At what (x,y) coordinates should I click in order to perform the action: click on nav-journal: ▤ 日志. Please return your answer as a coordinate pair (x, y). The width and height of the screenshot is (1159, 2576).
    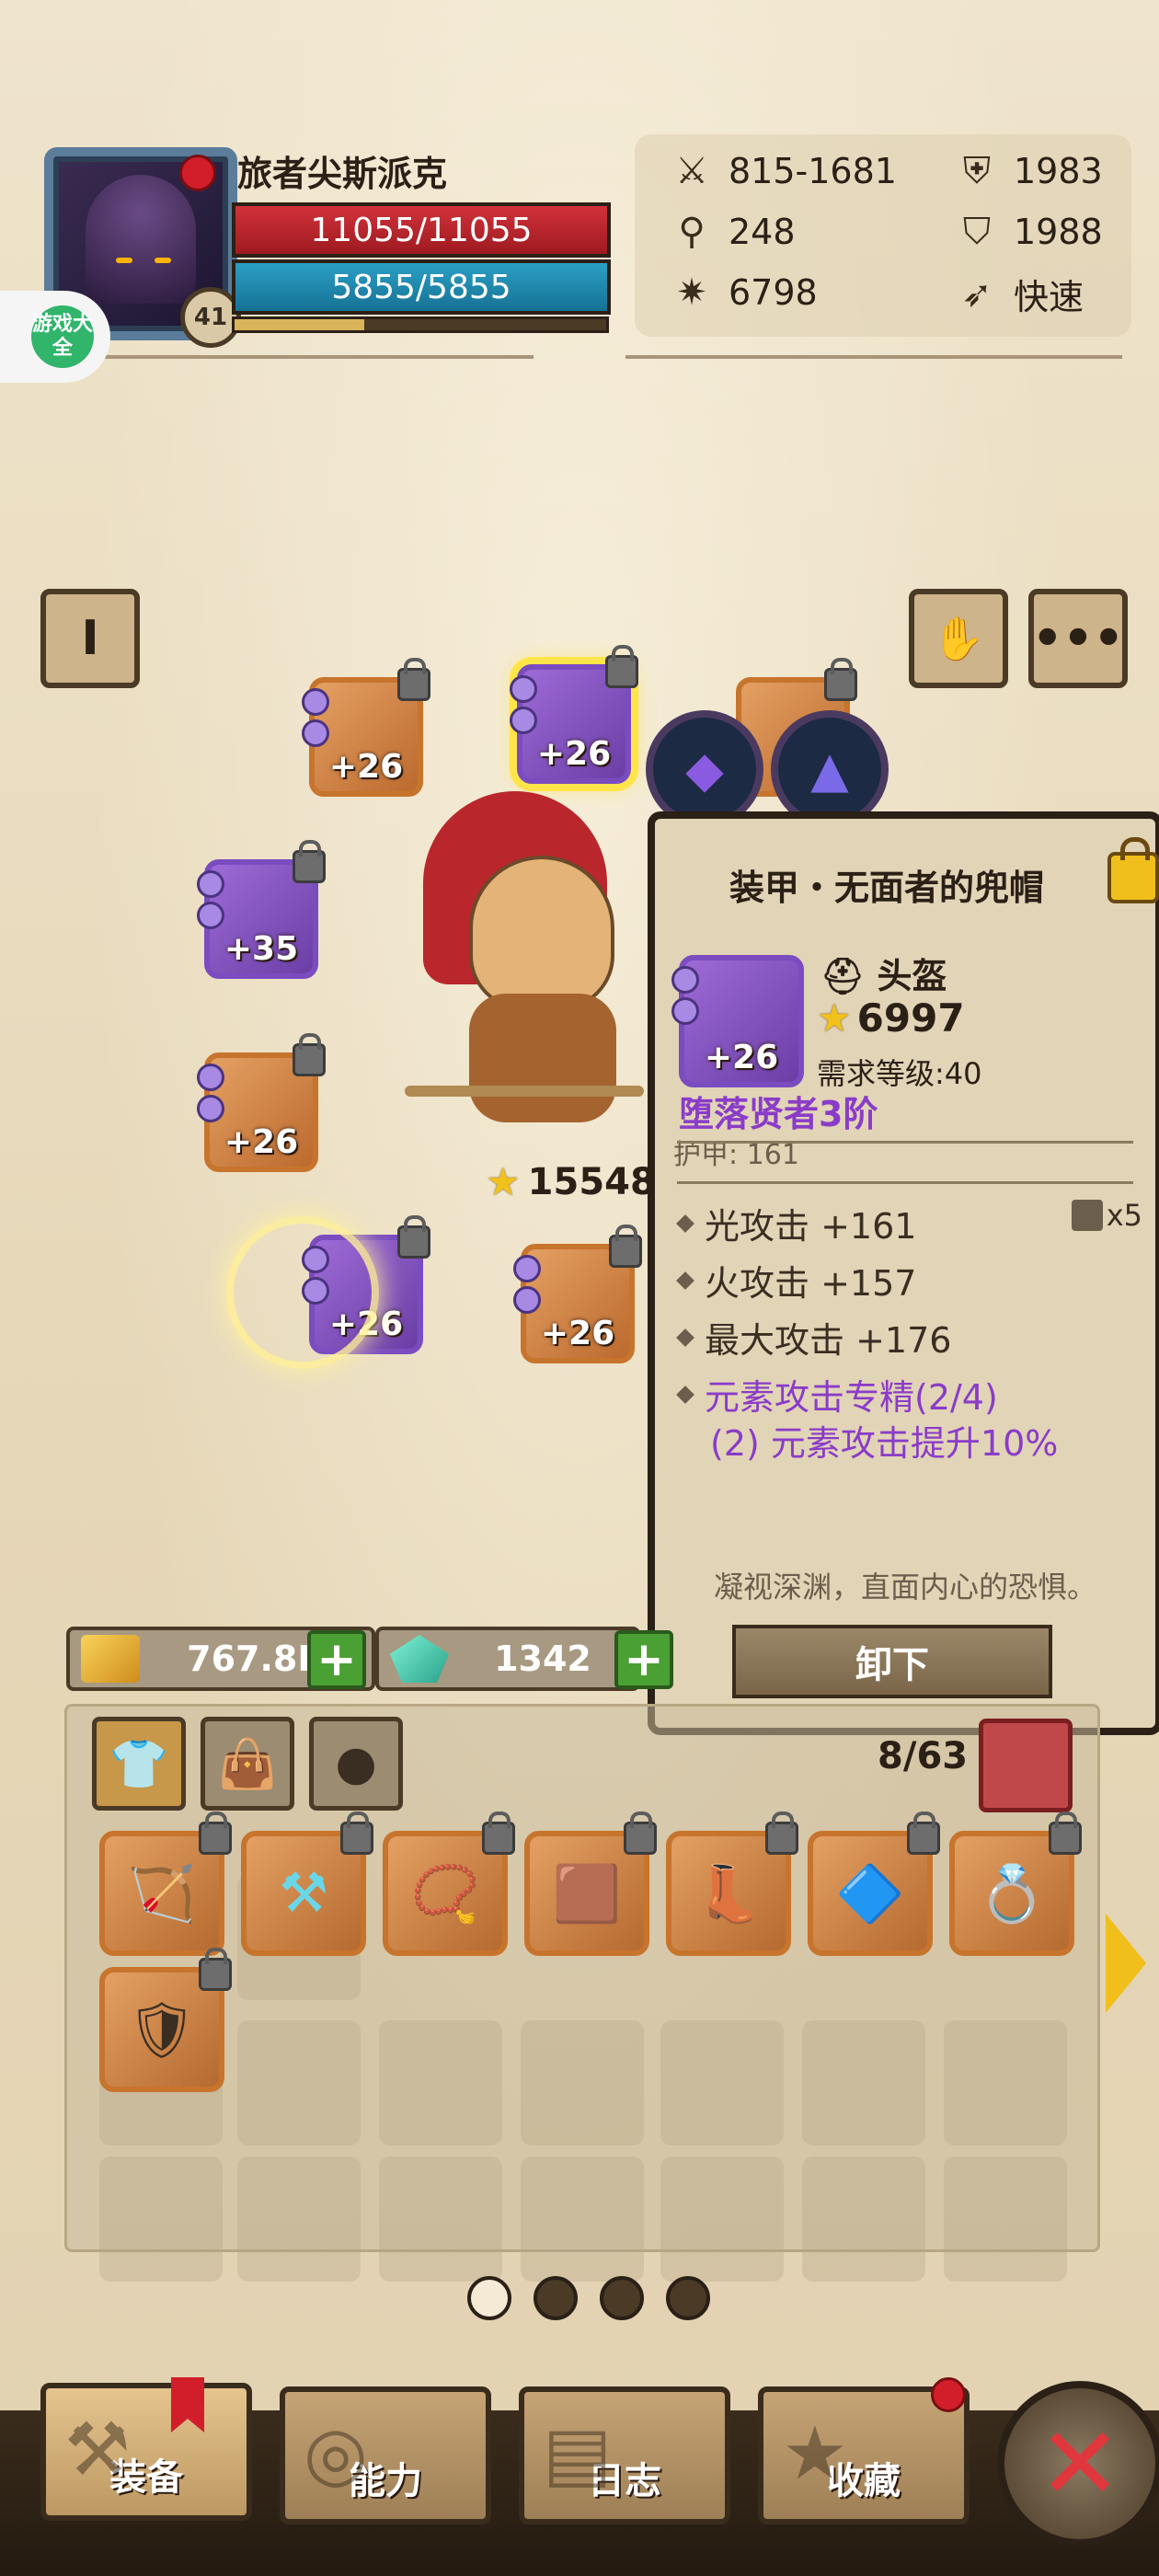
    Looking at the image, I should click on (624, 2455).